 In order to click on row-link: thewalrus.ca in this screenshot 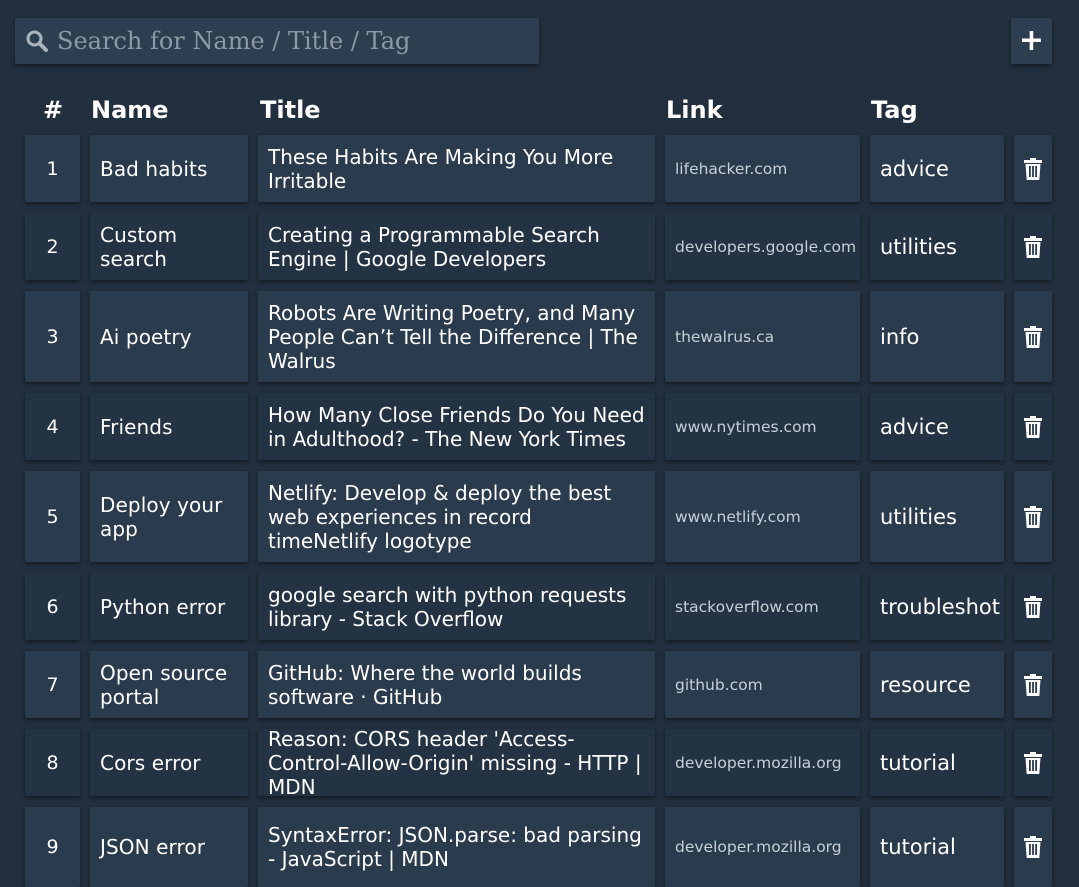, I will do `click(762, 336)`.